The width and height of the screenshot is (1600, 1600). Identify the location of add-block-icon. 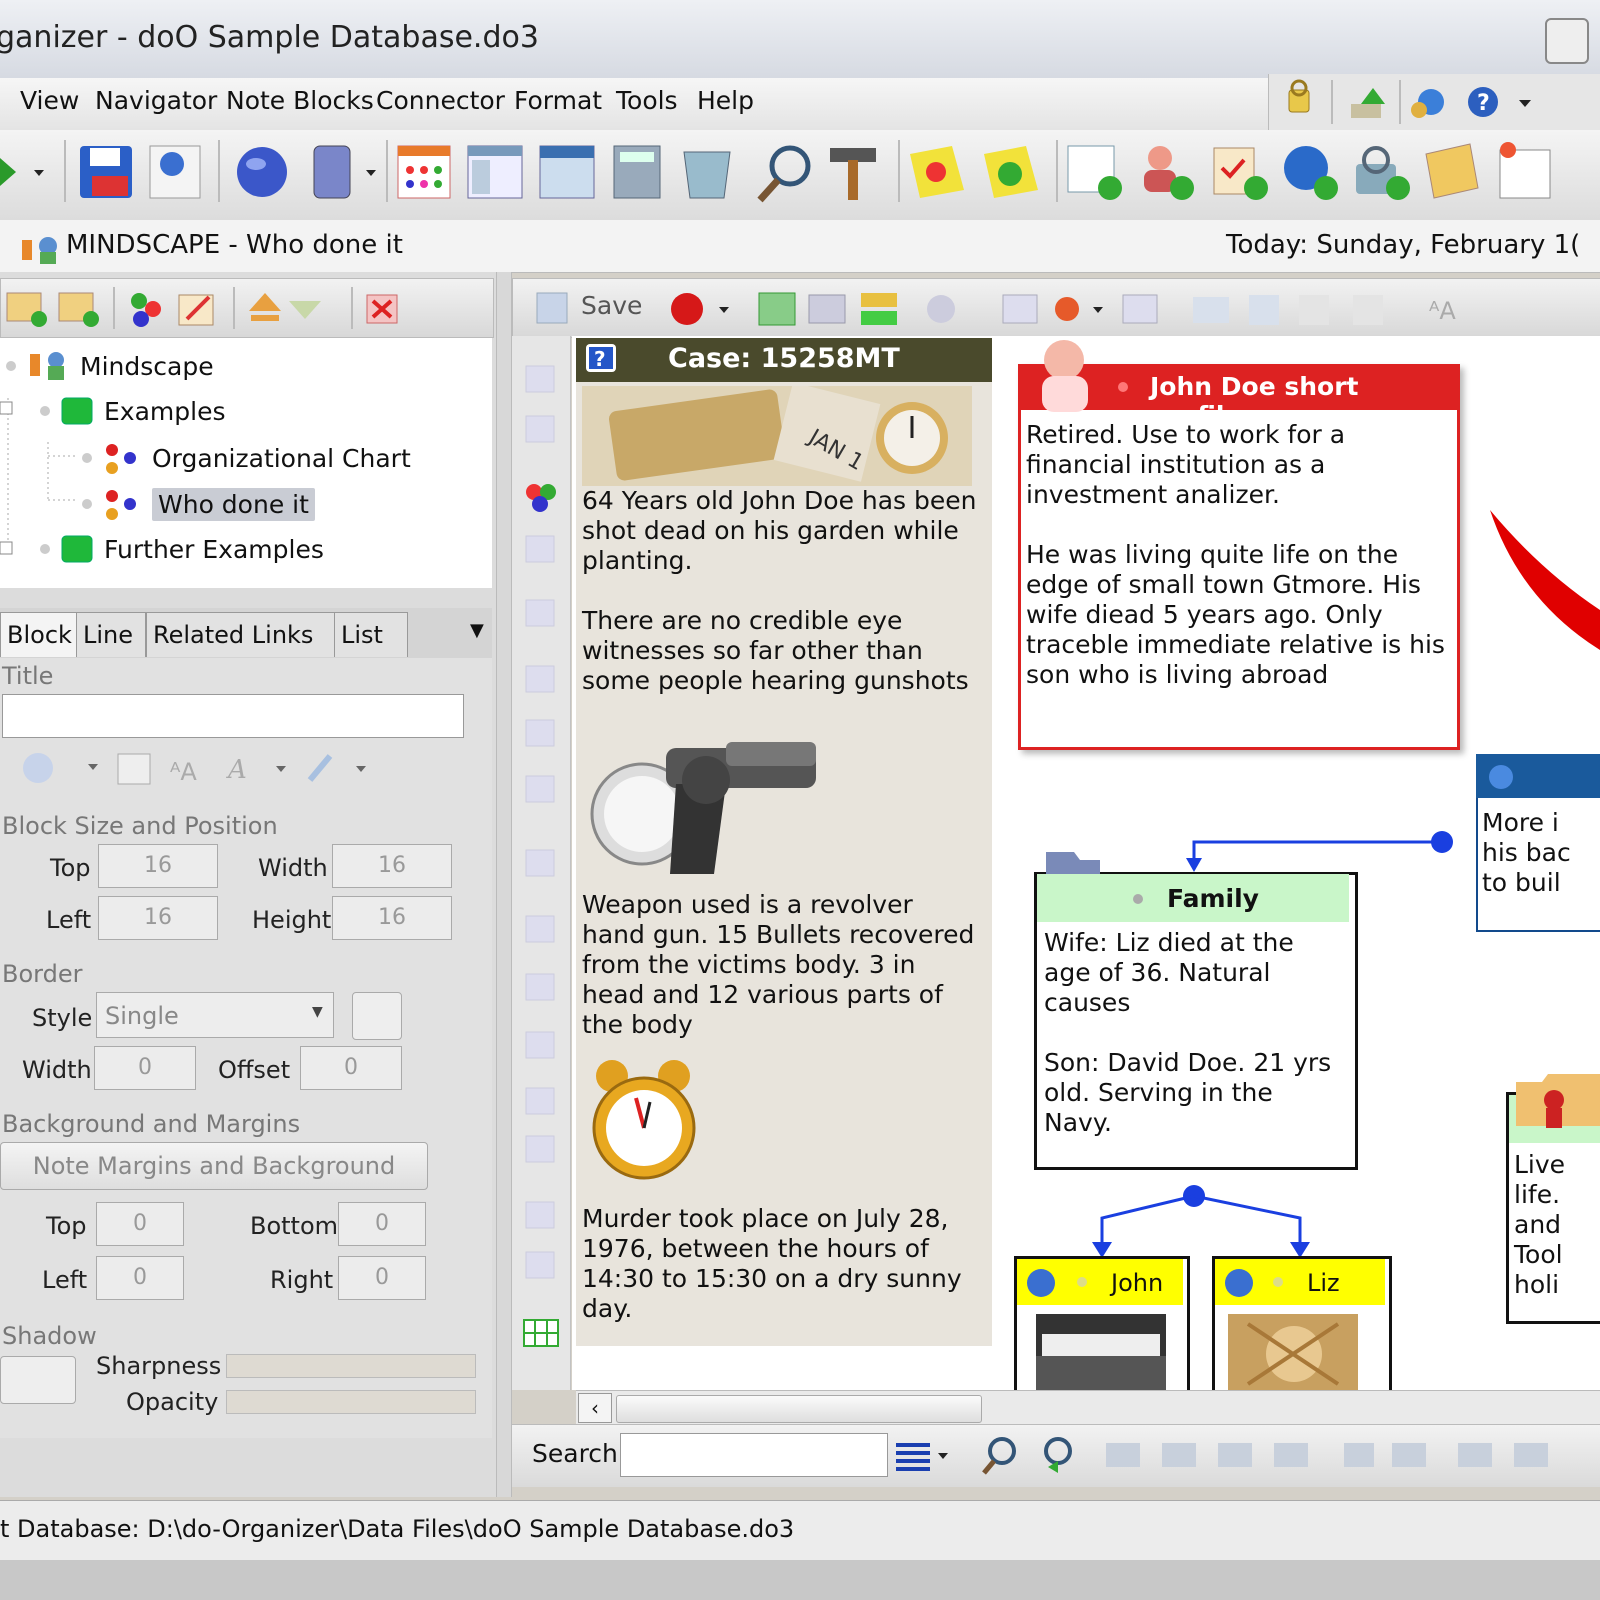
(777, 309).